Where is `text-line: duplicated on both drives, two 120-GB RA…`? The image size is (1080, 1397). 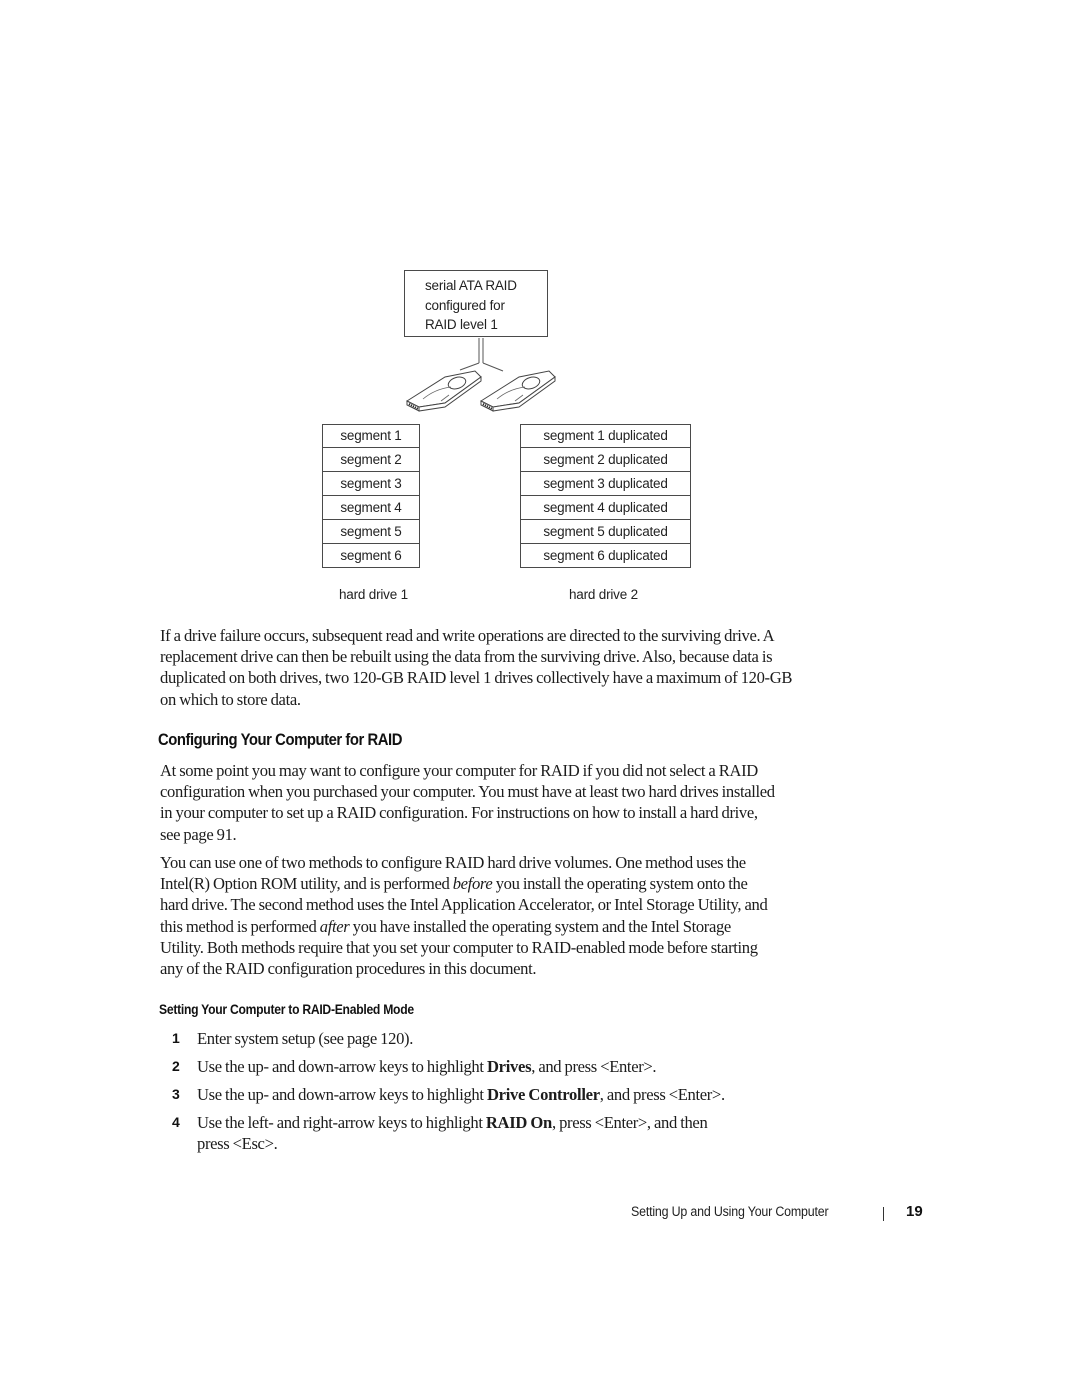
text-line: duplicated on both drives, two 120-GB RA… is located at coordinates (476, 678).